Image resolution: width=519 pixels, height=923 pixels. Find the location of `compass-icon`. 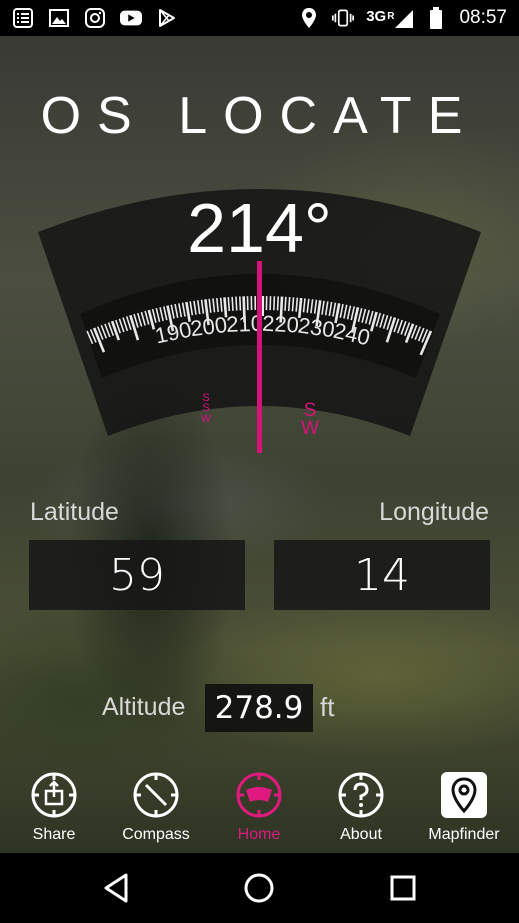

compass-icon is located at coordinates (156, 795).